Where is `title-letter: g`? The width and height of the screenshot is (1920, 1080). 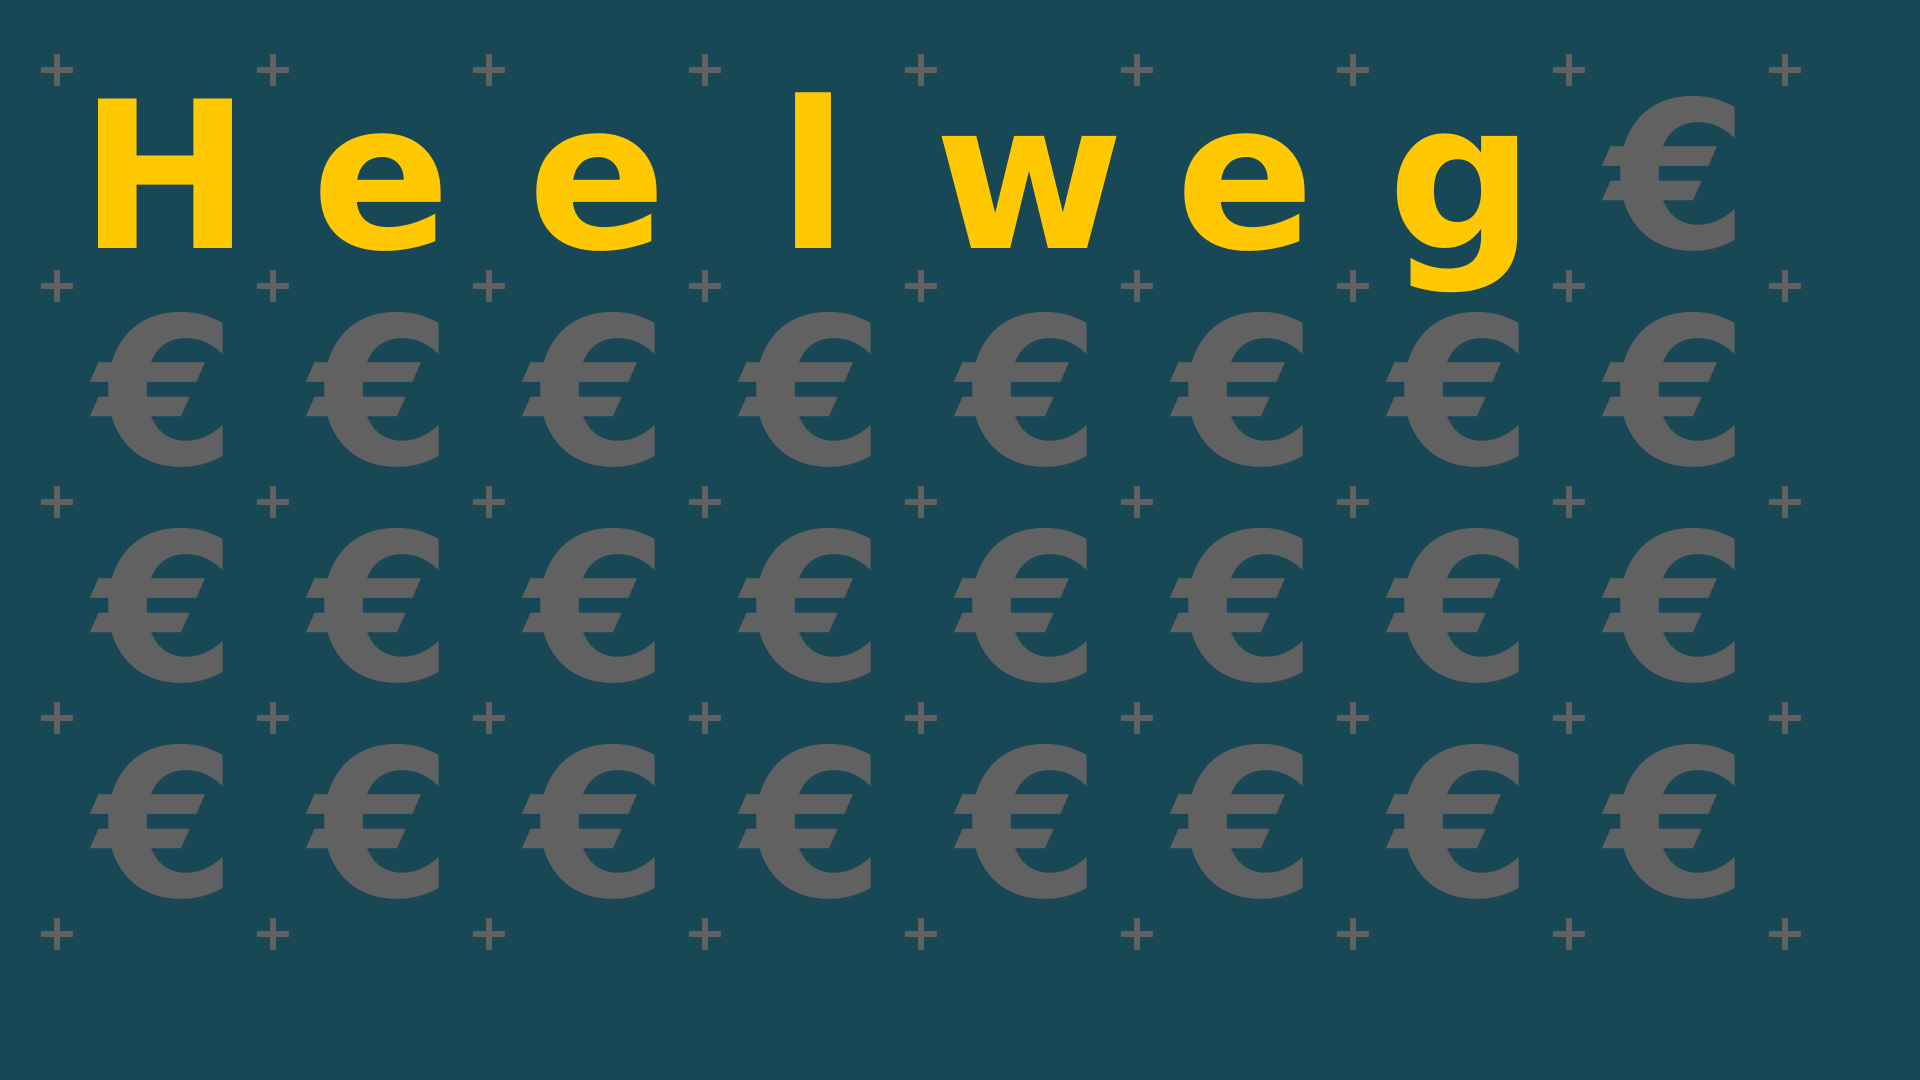
title-letter: g is located at coordinates (1461, 178).